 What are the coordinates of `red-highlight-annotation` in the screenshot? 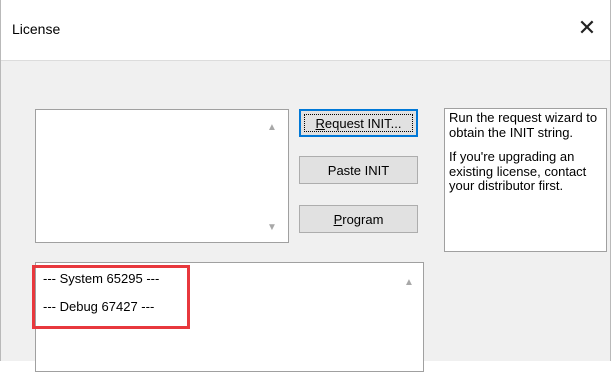 It's located at (111, 297).